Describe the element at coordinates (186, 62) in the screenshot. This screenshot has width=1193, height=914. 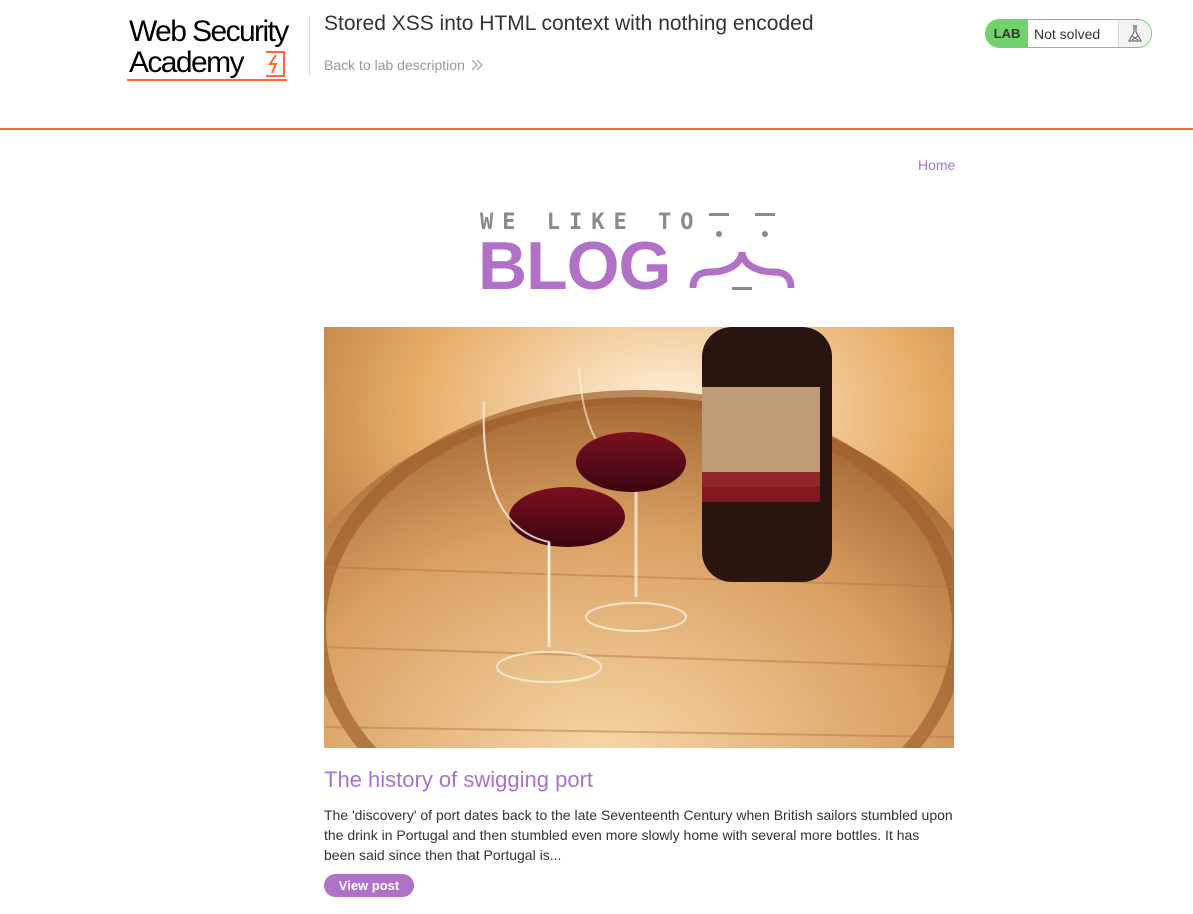
I see `logo-line-2: Academy` at that location.